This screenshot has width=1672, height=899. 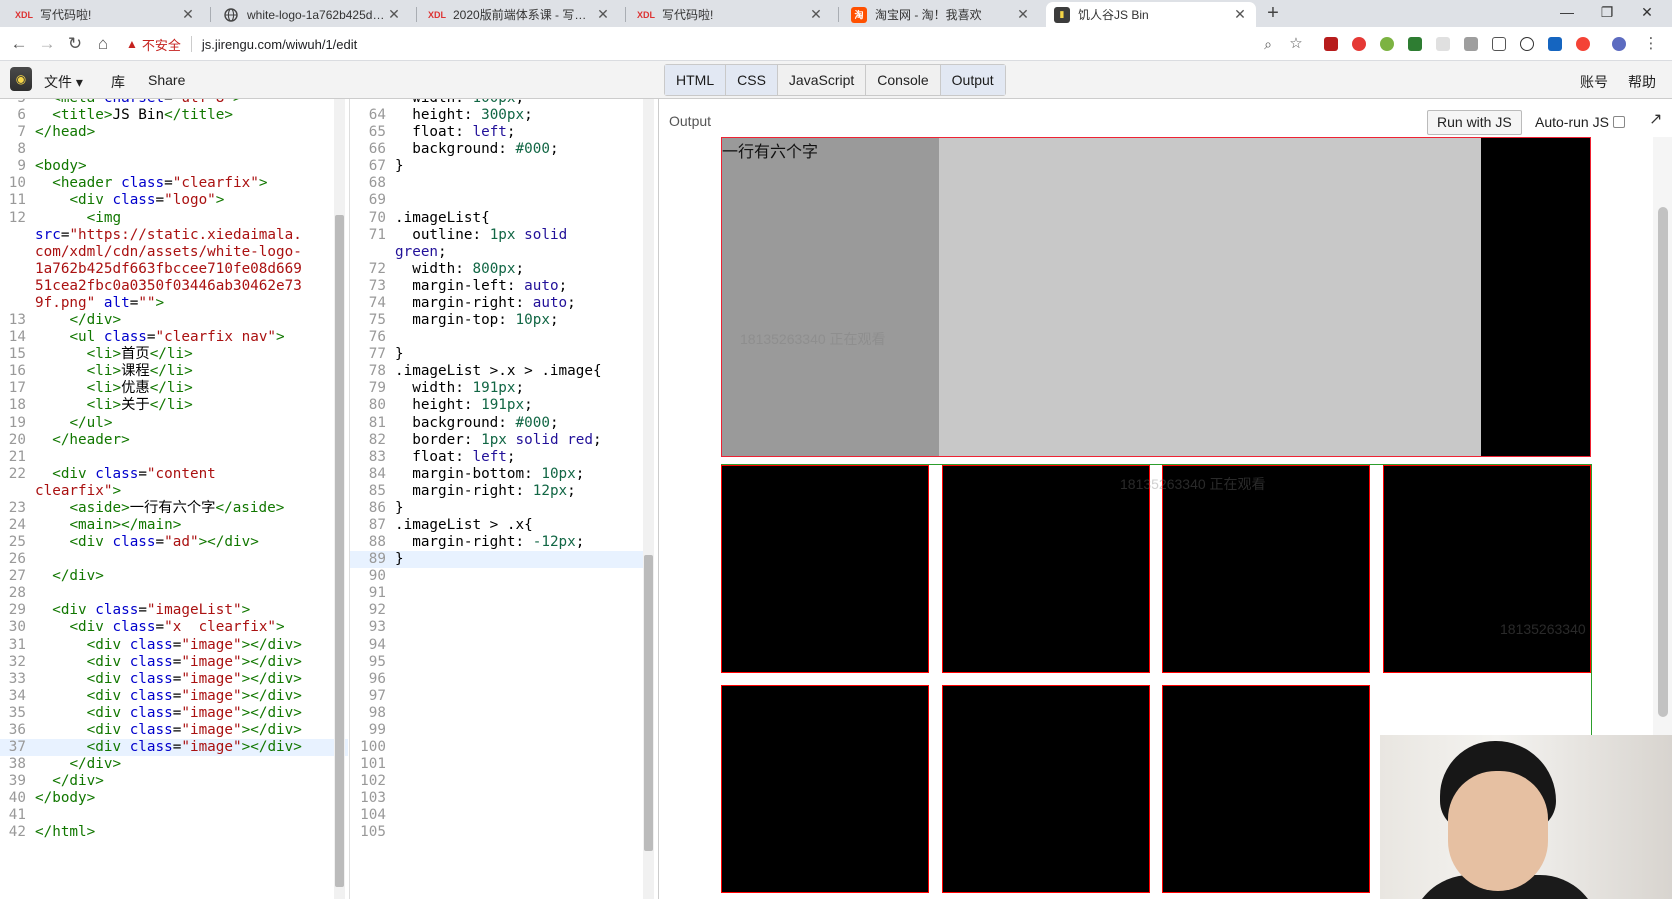 I want to click on code-line: 39 </div>, so click(x=174, y=781).